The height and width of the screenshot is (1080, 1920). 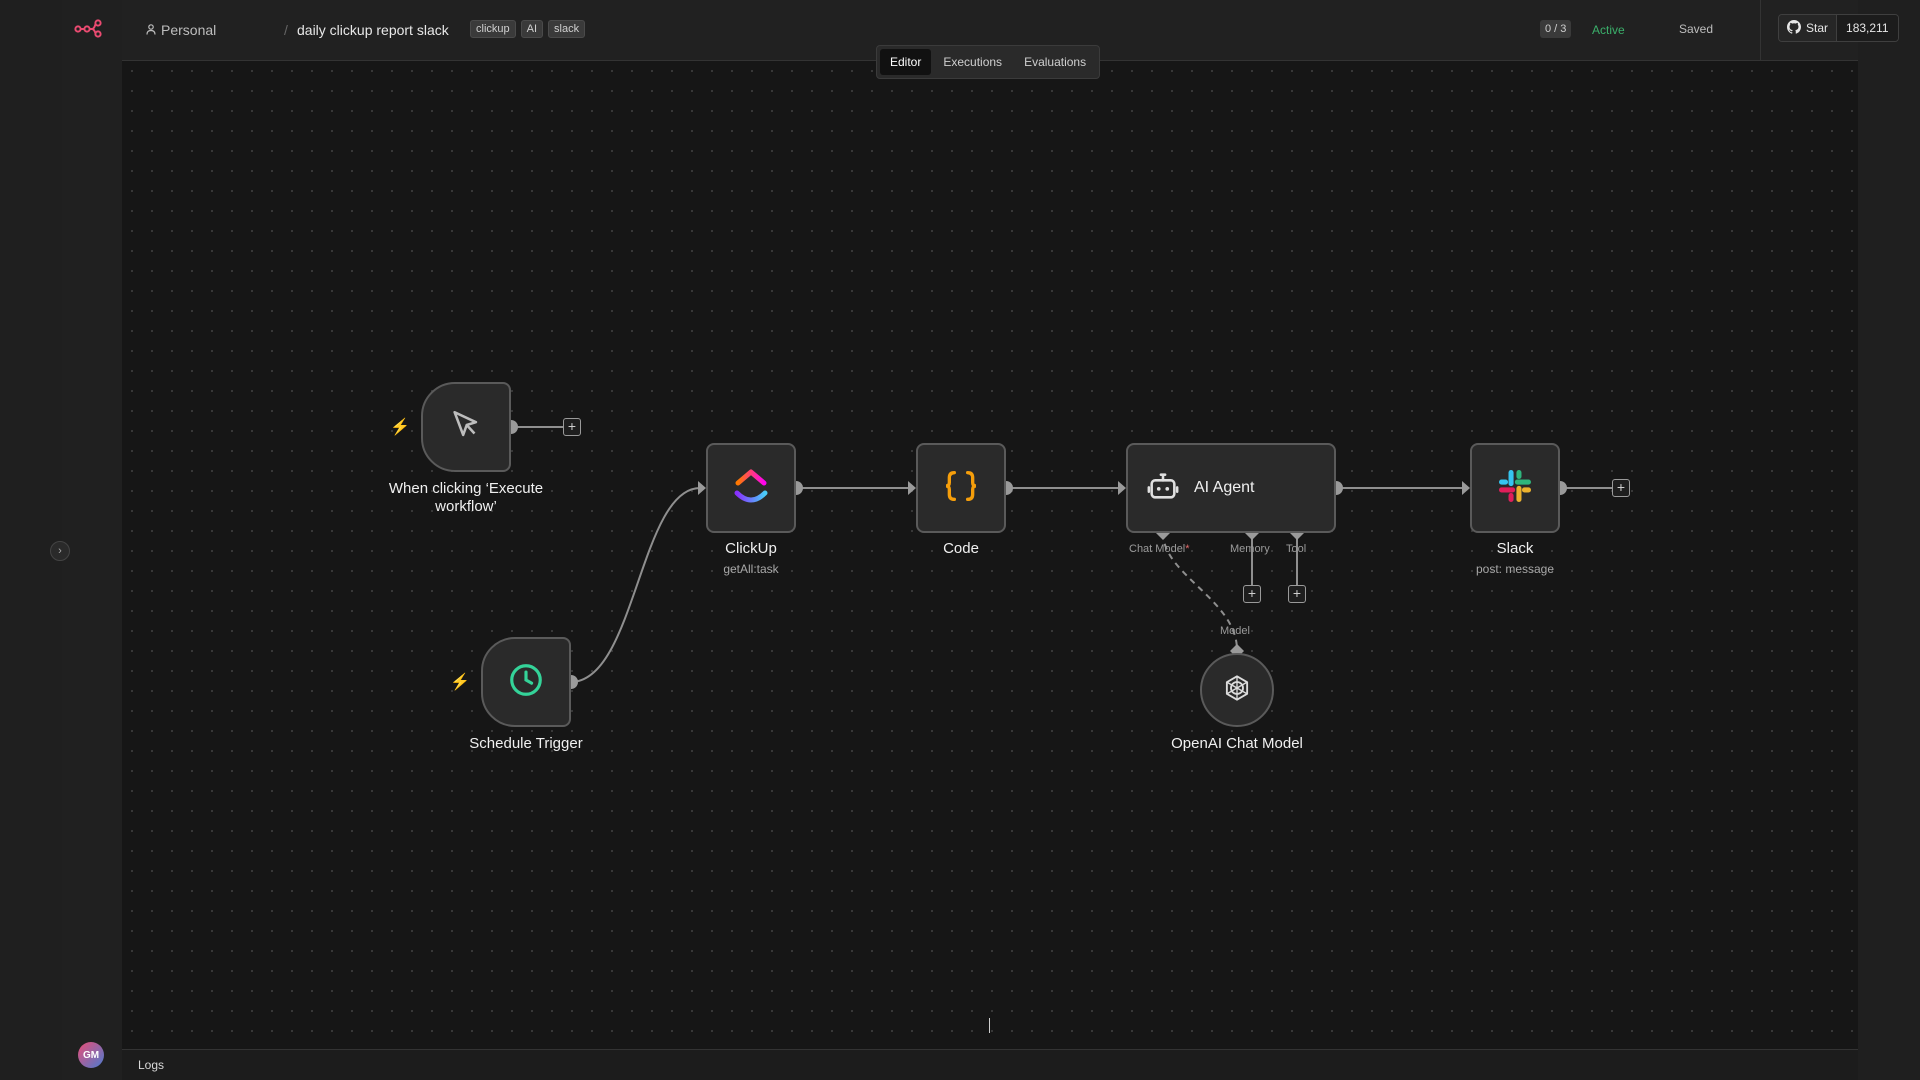 I want to click on view-tabs: Editor Executions Evaluations, so click(x=988, y=62).